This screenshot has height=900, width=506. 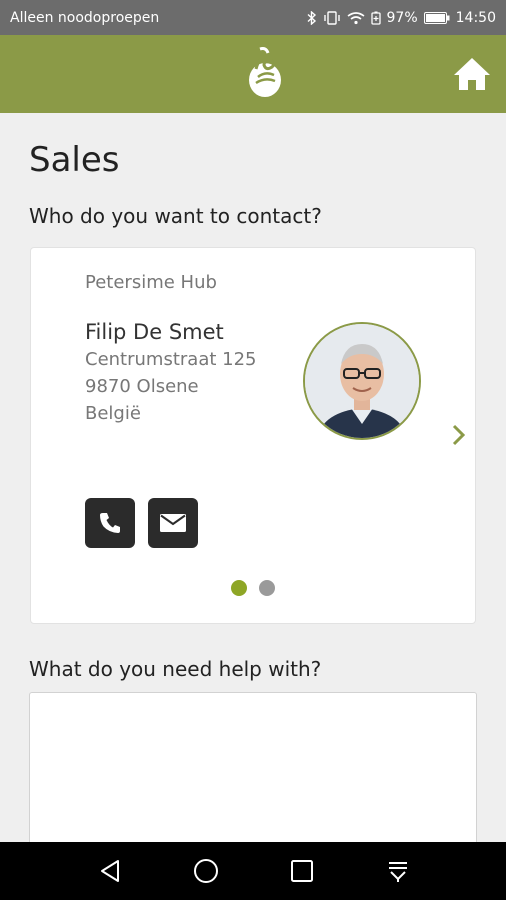 I want to click on battery-icon, so click(x=436, y=17).